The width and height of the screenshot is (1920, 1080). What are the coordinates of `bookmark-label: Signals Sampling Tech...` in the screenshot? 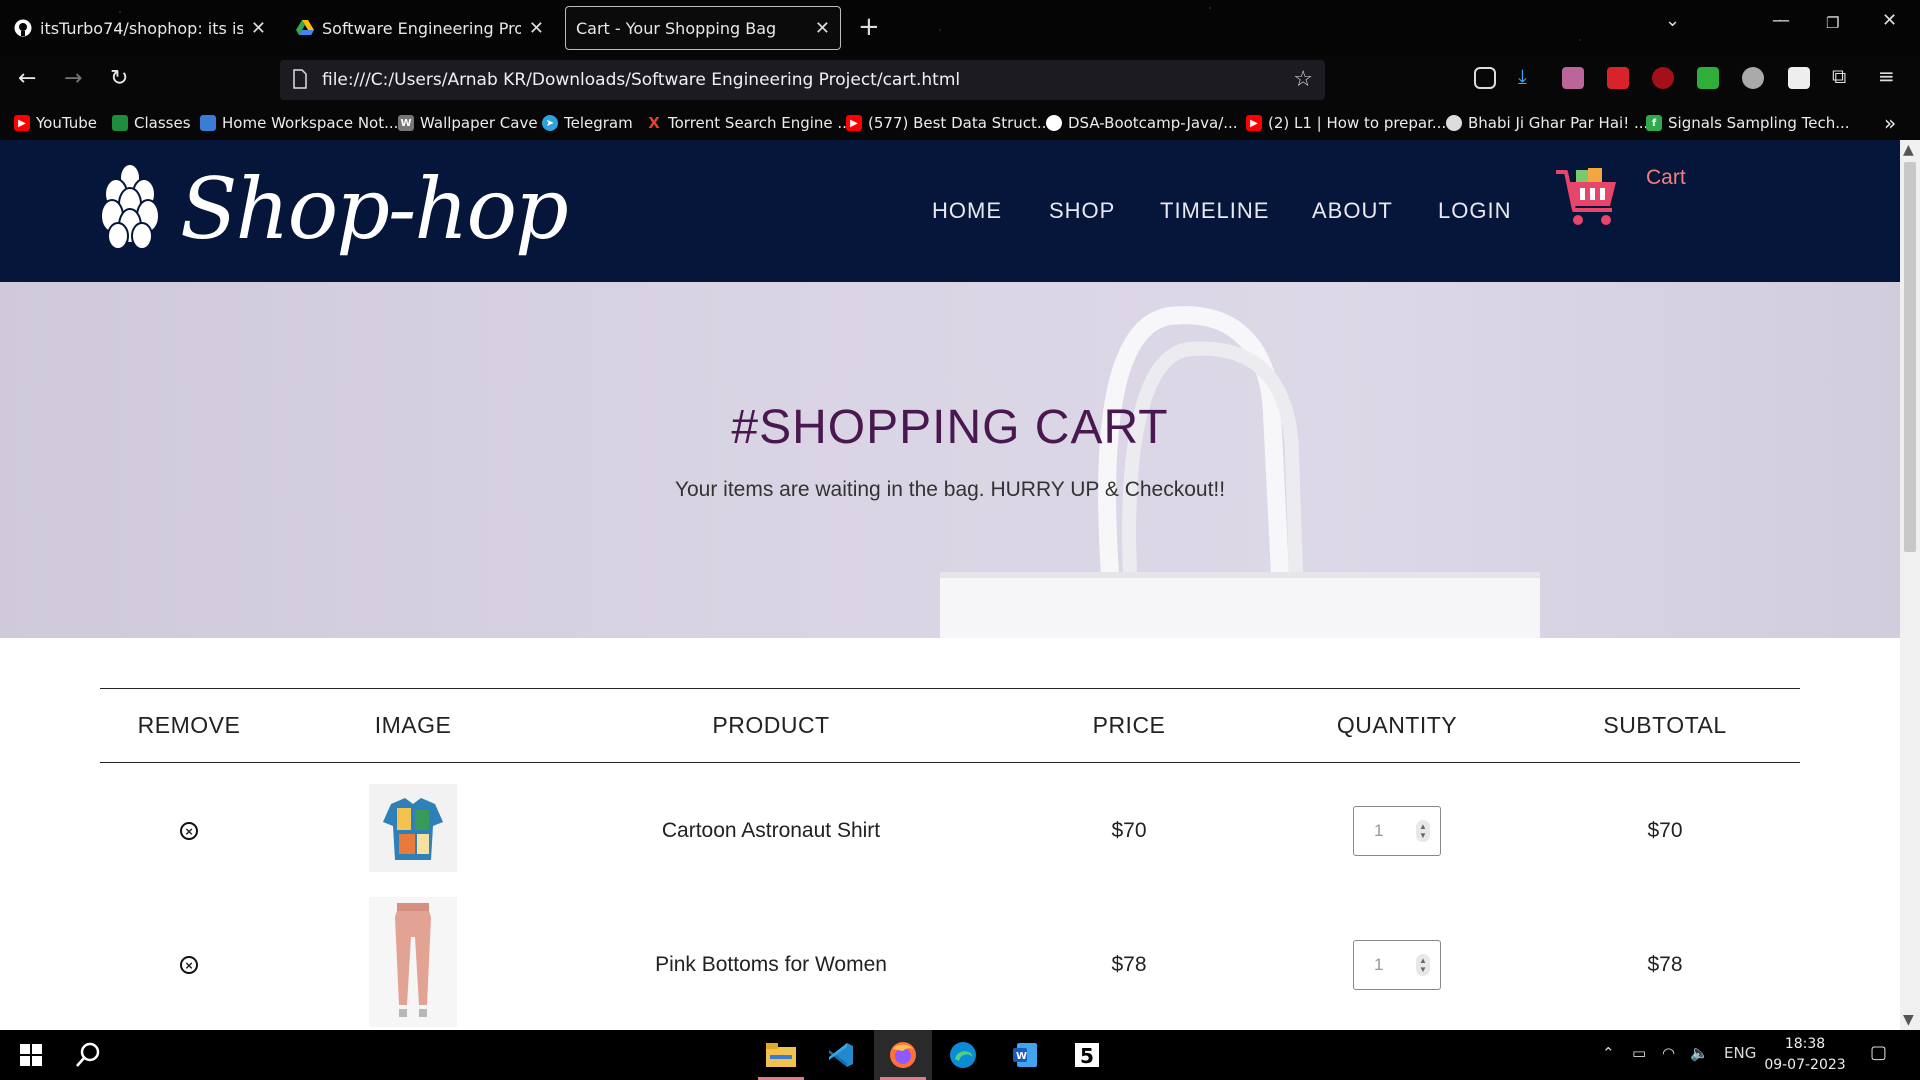 It's located at (1759, 123).